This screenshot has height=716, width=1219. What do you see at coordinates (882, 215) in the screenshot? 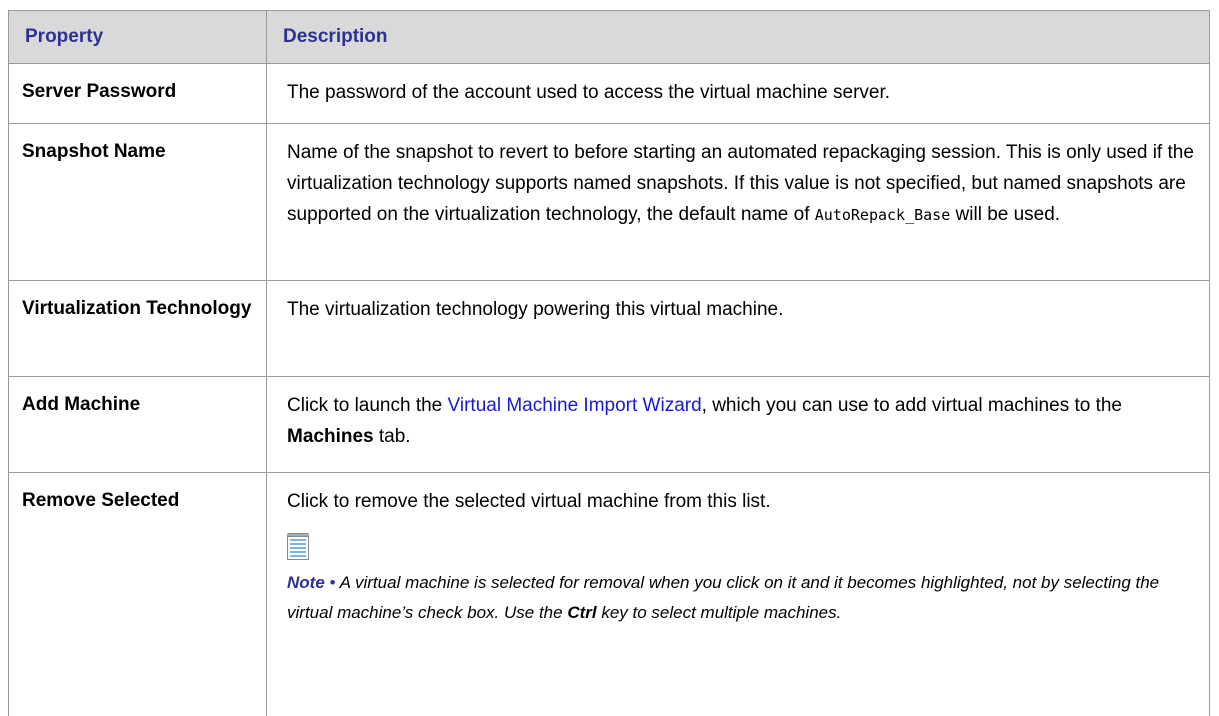
I see `code-value: AutoRepack_Base` at bounding box center [882, 215].